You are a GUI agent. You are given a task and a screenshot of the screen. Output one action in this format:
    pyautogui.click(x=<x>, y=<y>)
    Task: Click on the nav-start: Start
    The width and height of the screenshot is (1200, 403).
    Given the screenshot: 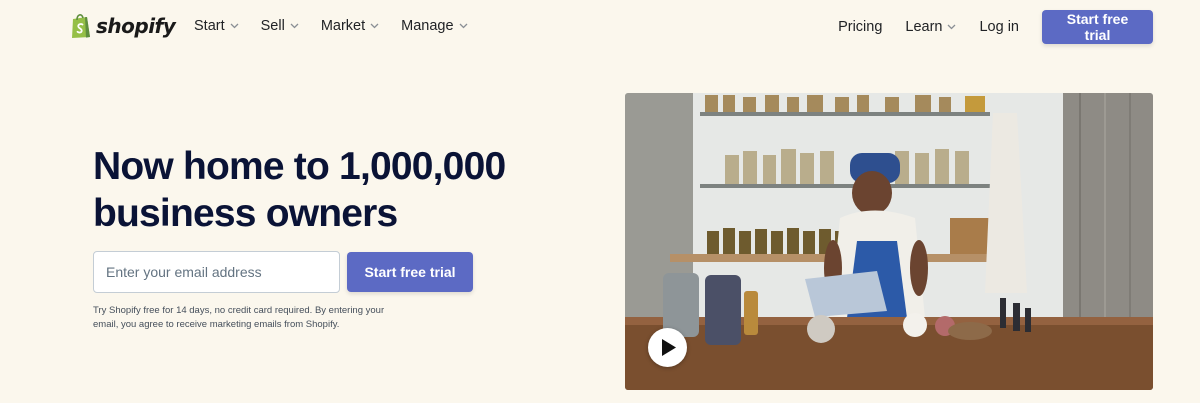 What is the action you would take?
    pyautogui.click(x=216, y=26)
    